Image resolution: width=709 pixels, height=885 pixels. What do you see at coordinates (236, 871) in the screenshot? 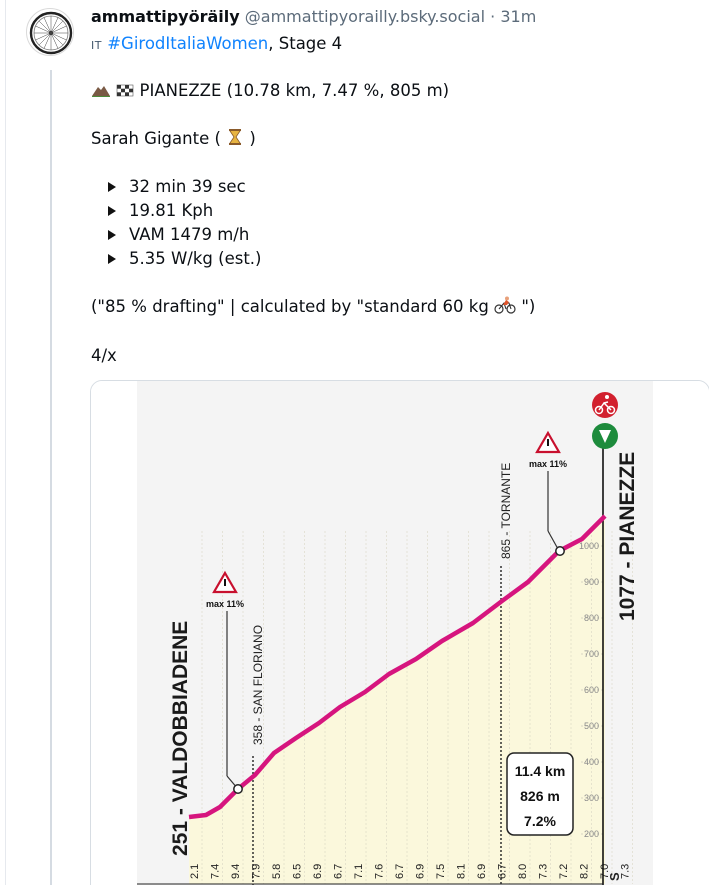
I see `km-gradient-label: 9.4` at bounding box center [236, 871].